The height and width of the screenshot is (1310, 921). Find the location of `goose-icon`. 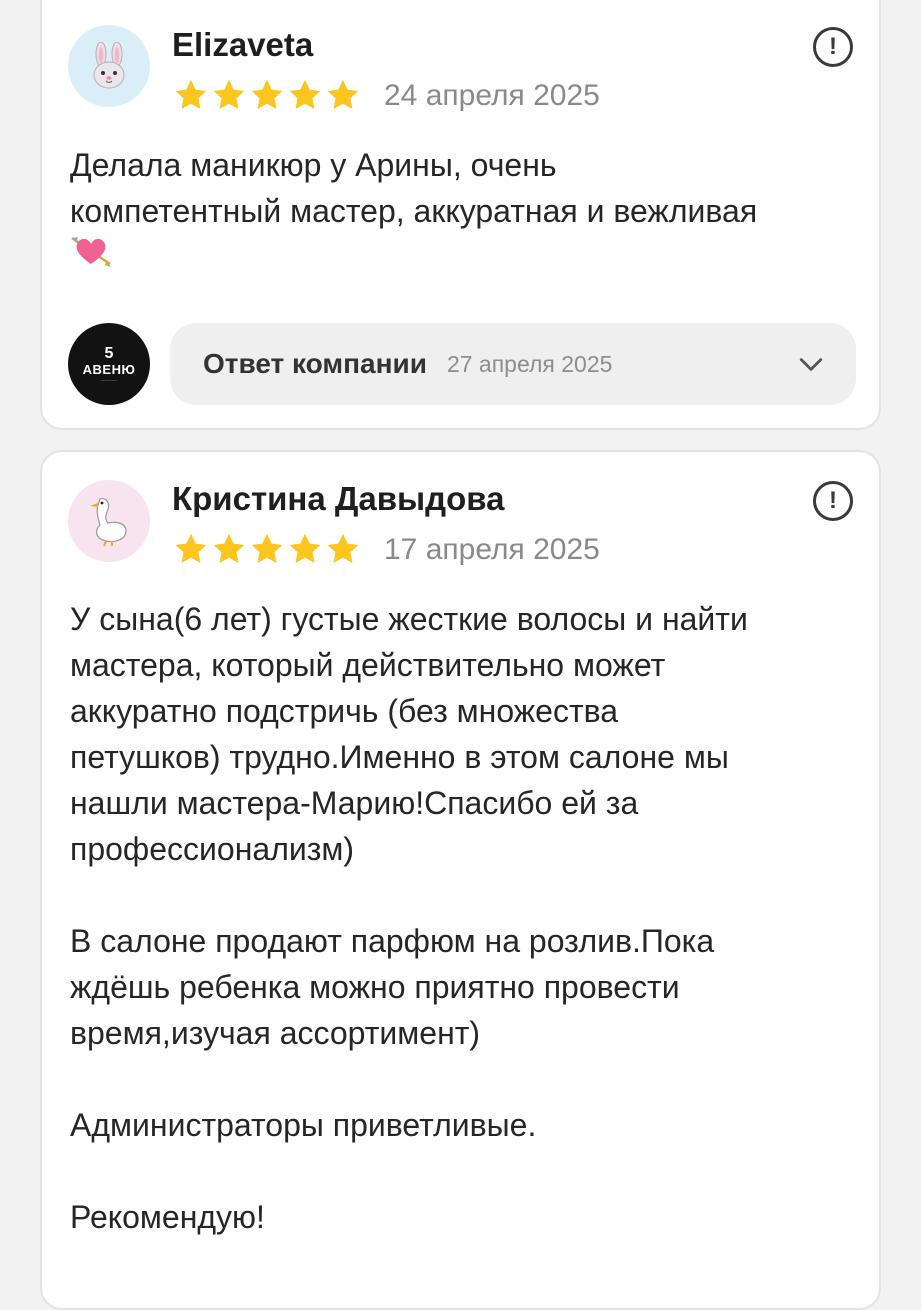

goose-icon is located at coordinates (108, 522).